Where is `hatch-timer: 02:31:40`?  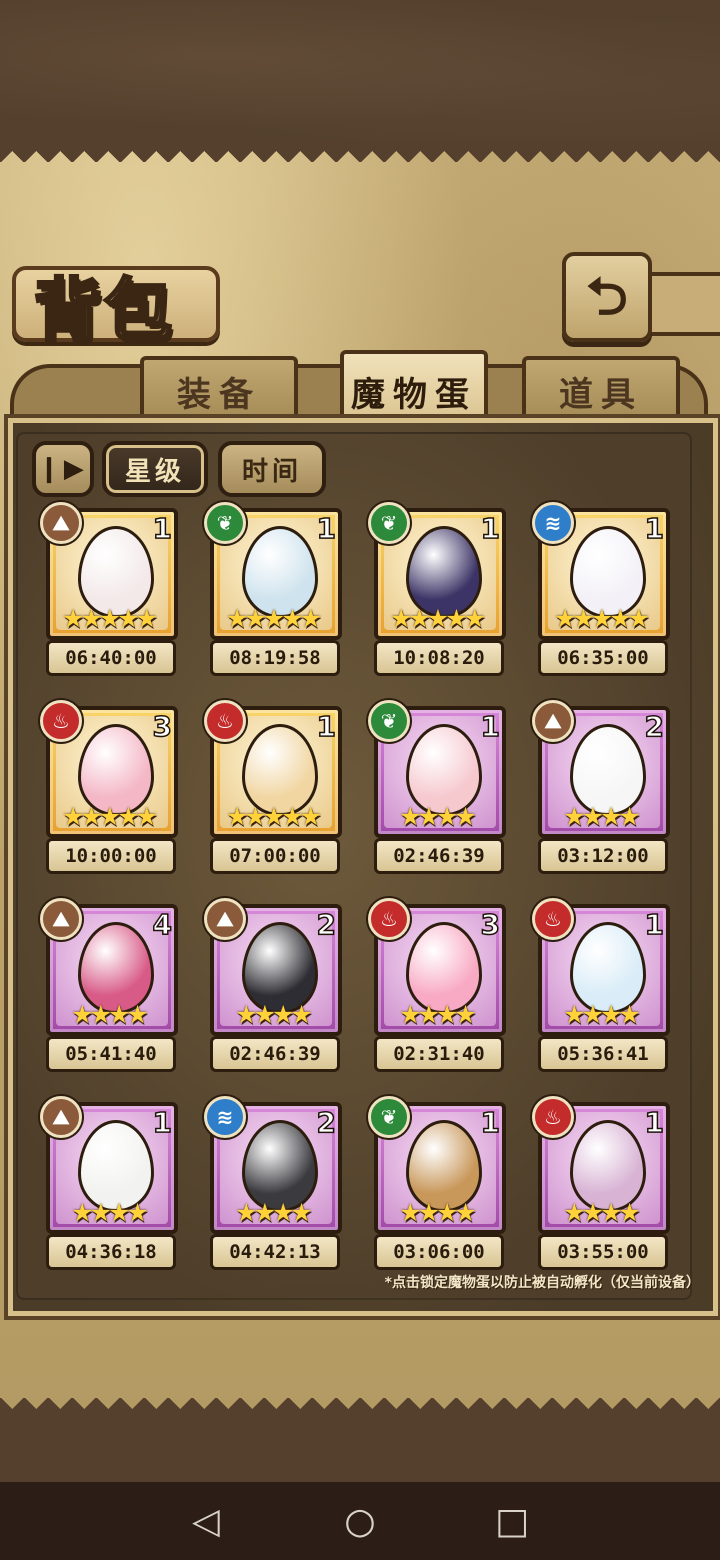
hatch-timer: 02:31:40 is located at coordinates (439, 1054).